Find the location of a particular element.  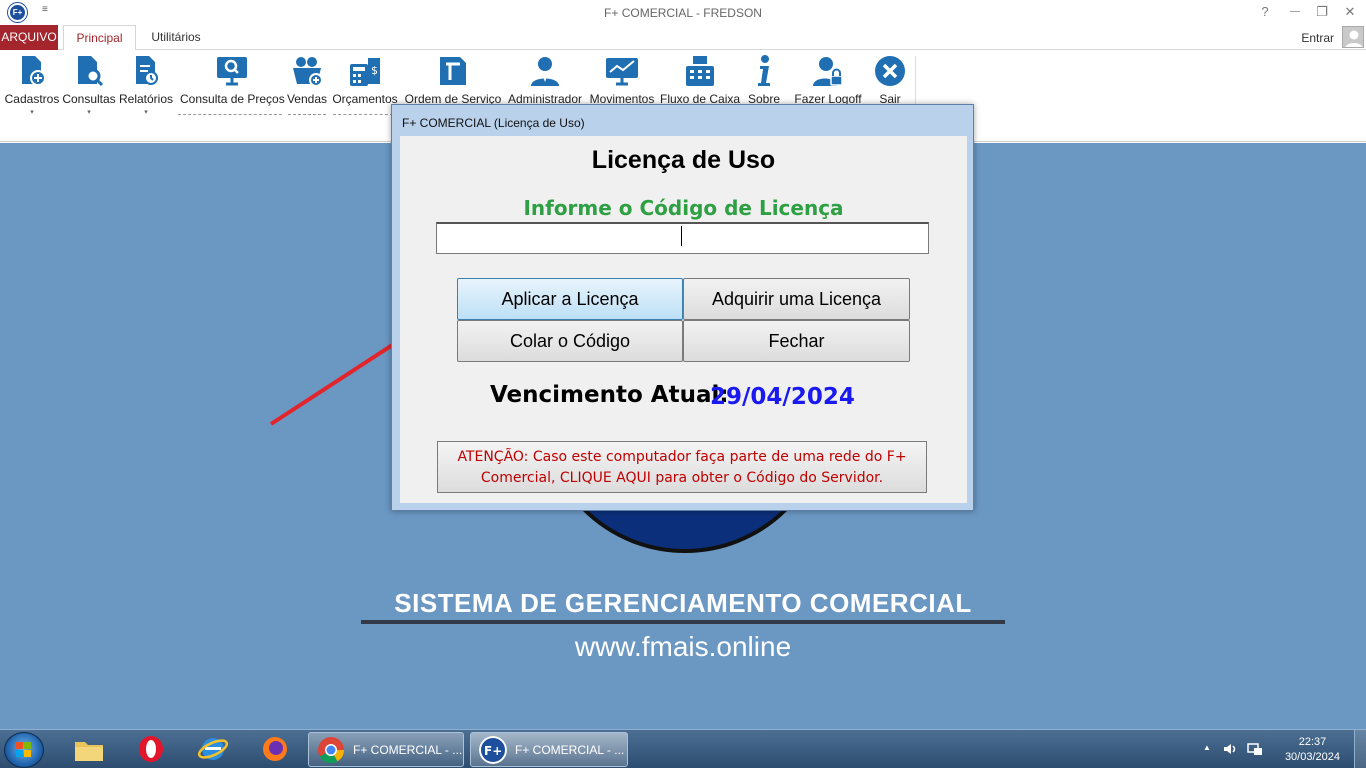

ribbon-ordem-servico-button: Ordem de Serviço is located at coordinates (453, 80).